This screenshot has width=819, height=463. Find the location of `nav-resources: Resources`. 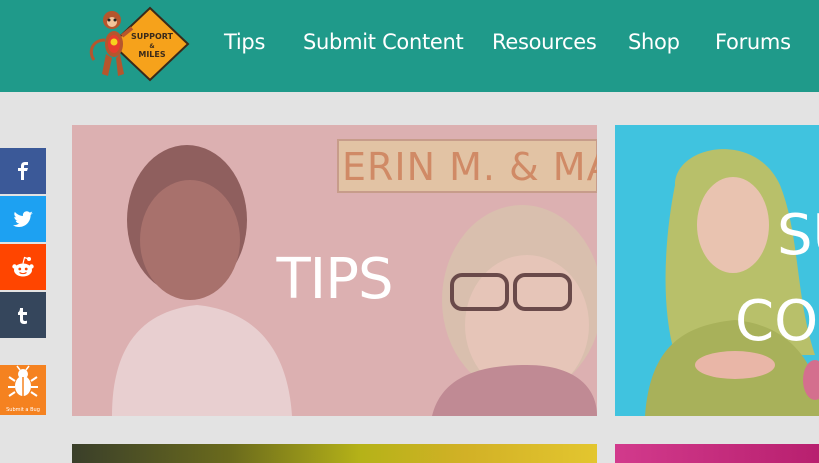

nav-resources: Resources is located at coordinates (544, 42).